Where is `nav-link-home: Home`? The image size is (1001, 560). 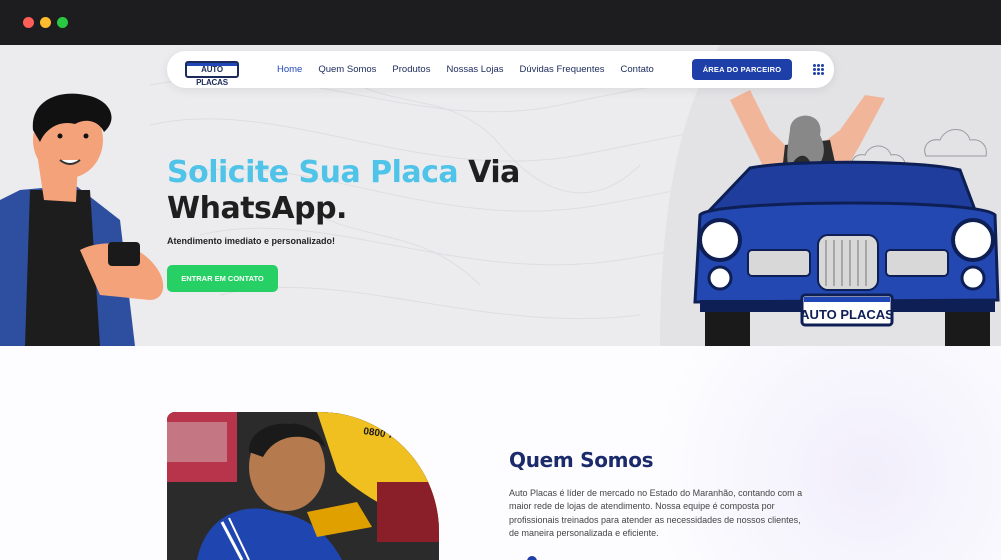
nav-link-home: Home is located at coordinates (289, 69).